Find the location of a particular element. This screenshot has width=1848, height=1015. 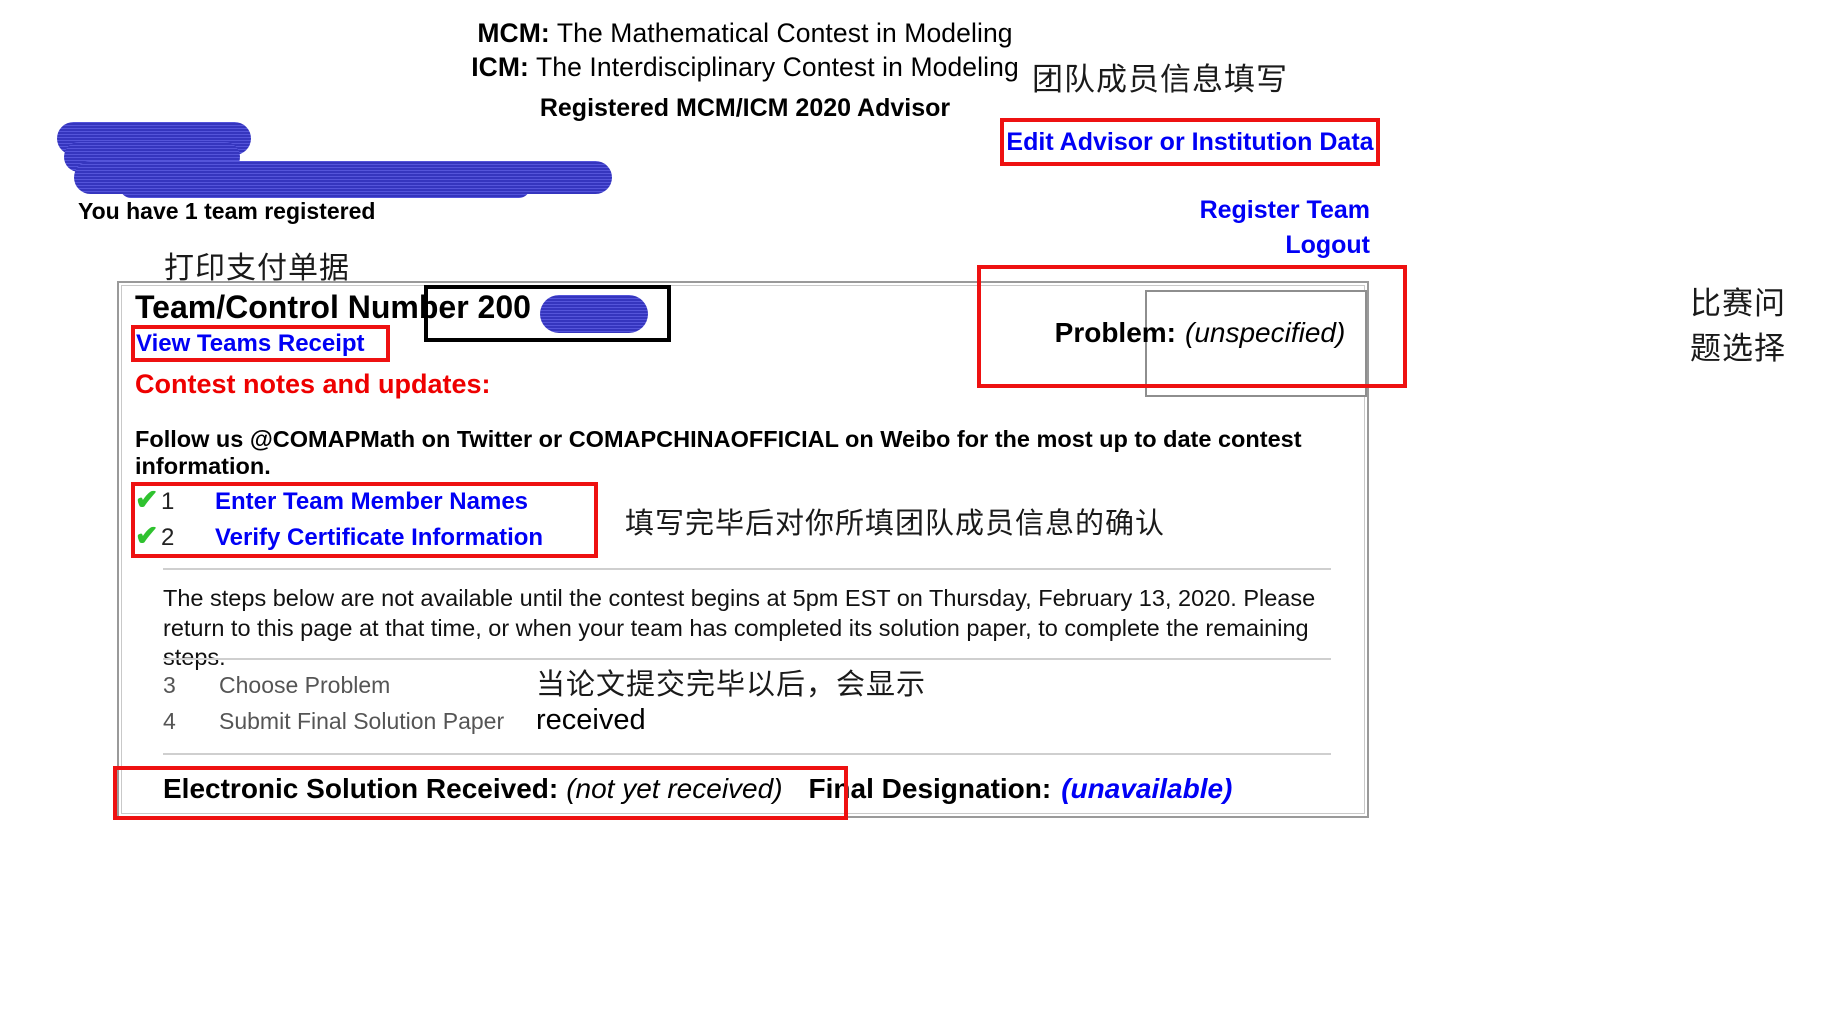

list-item: ✔ 1 Enter Team Member Names is located at coordinates (339, 504).